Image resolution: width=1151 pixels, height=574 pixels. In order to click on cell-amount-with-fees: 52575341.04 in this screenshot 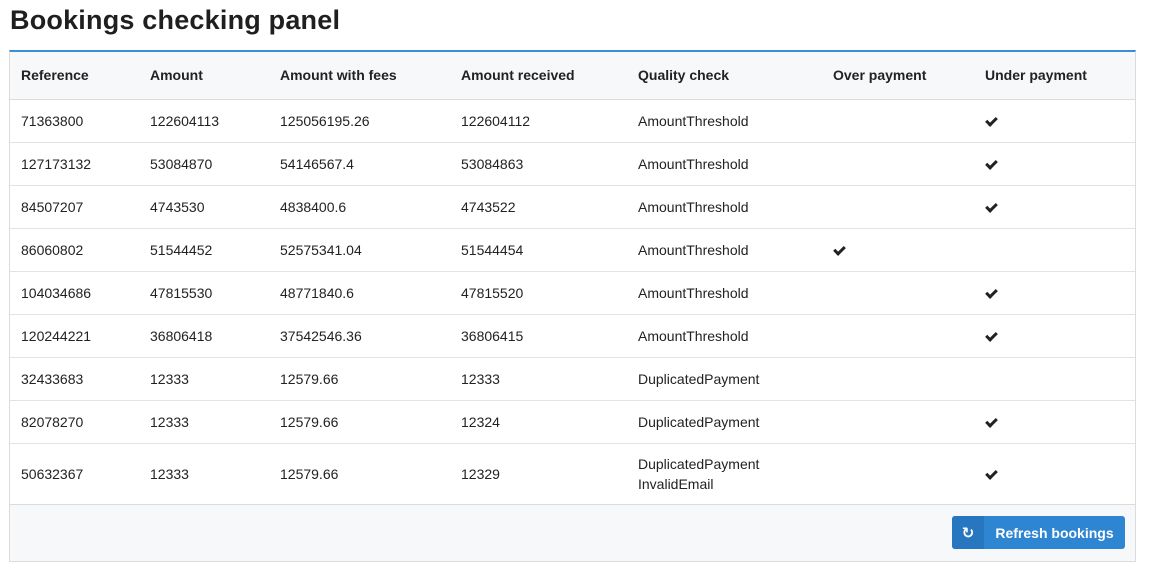, I will do `click(321, 249)`.